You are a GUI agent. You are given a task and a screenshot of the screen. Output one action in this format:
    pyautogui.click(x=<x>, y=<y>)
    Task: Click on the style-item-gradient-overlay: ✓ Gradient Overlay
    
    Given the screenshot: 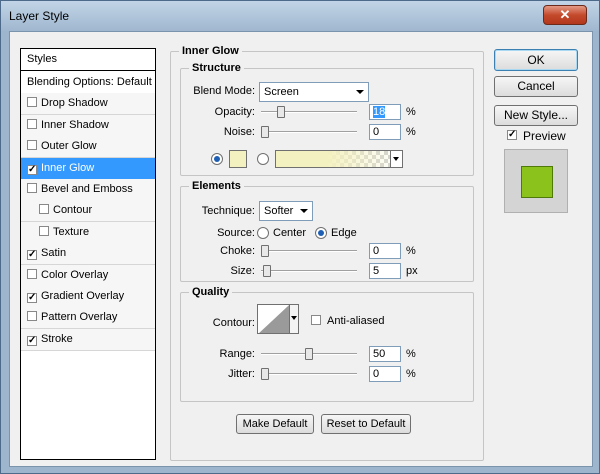 What is the action you would take?
    pyautogui.click(x=88, y=297)
    